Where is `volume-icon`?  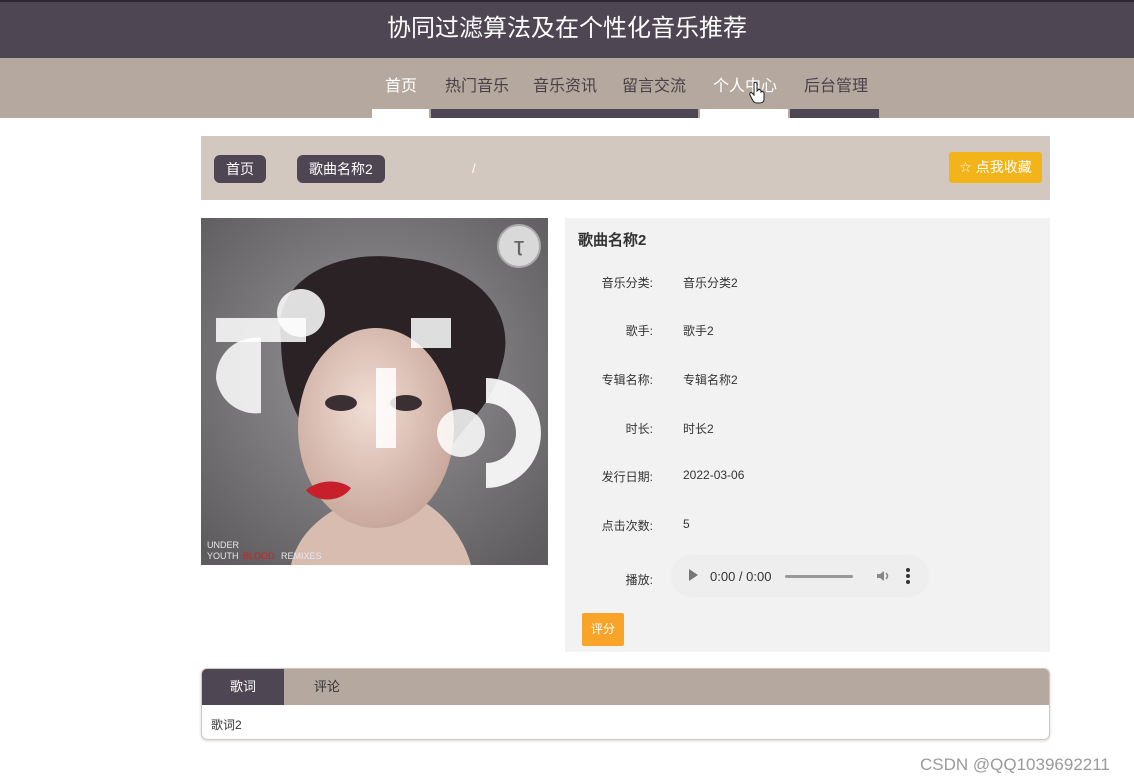 volume-icon is located at coordinates (883, 576).